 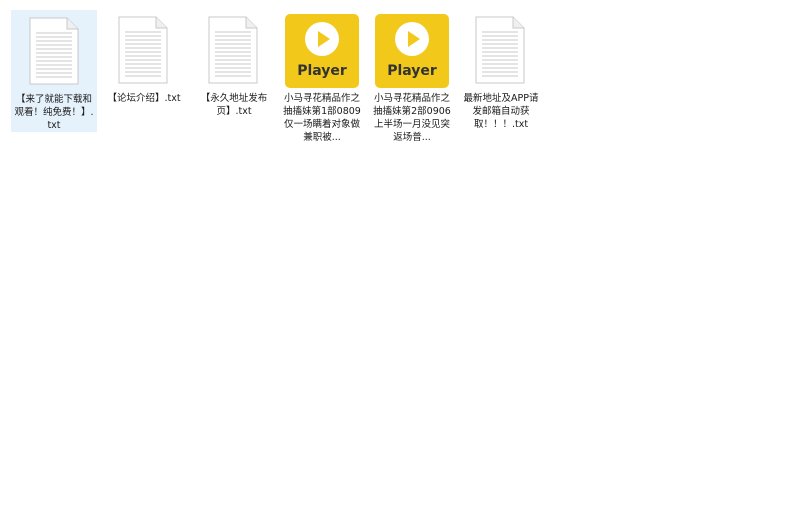 I want to click on file-name-label: 【永久地址发布页】.txt, so click(x=234, y=105).